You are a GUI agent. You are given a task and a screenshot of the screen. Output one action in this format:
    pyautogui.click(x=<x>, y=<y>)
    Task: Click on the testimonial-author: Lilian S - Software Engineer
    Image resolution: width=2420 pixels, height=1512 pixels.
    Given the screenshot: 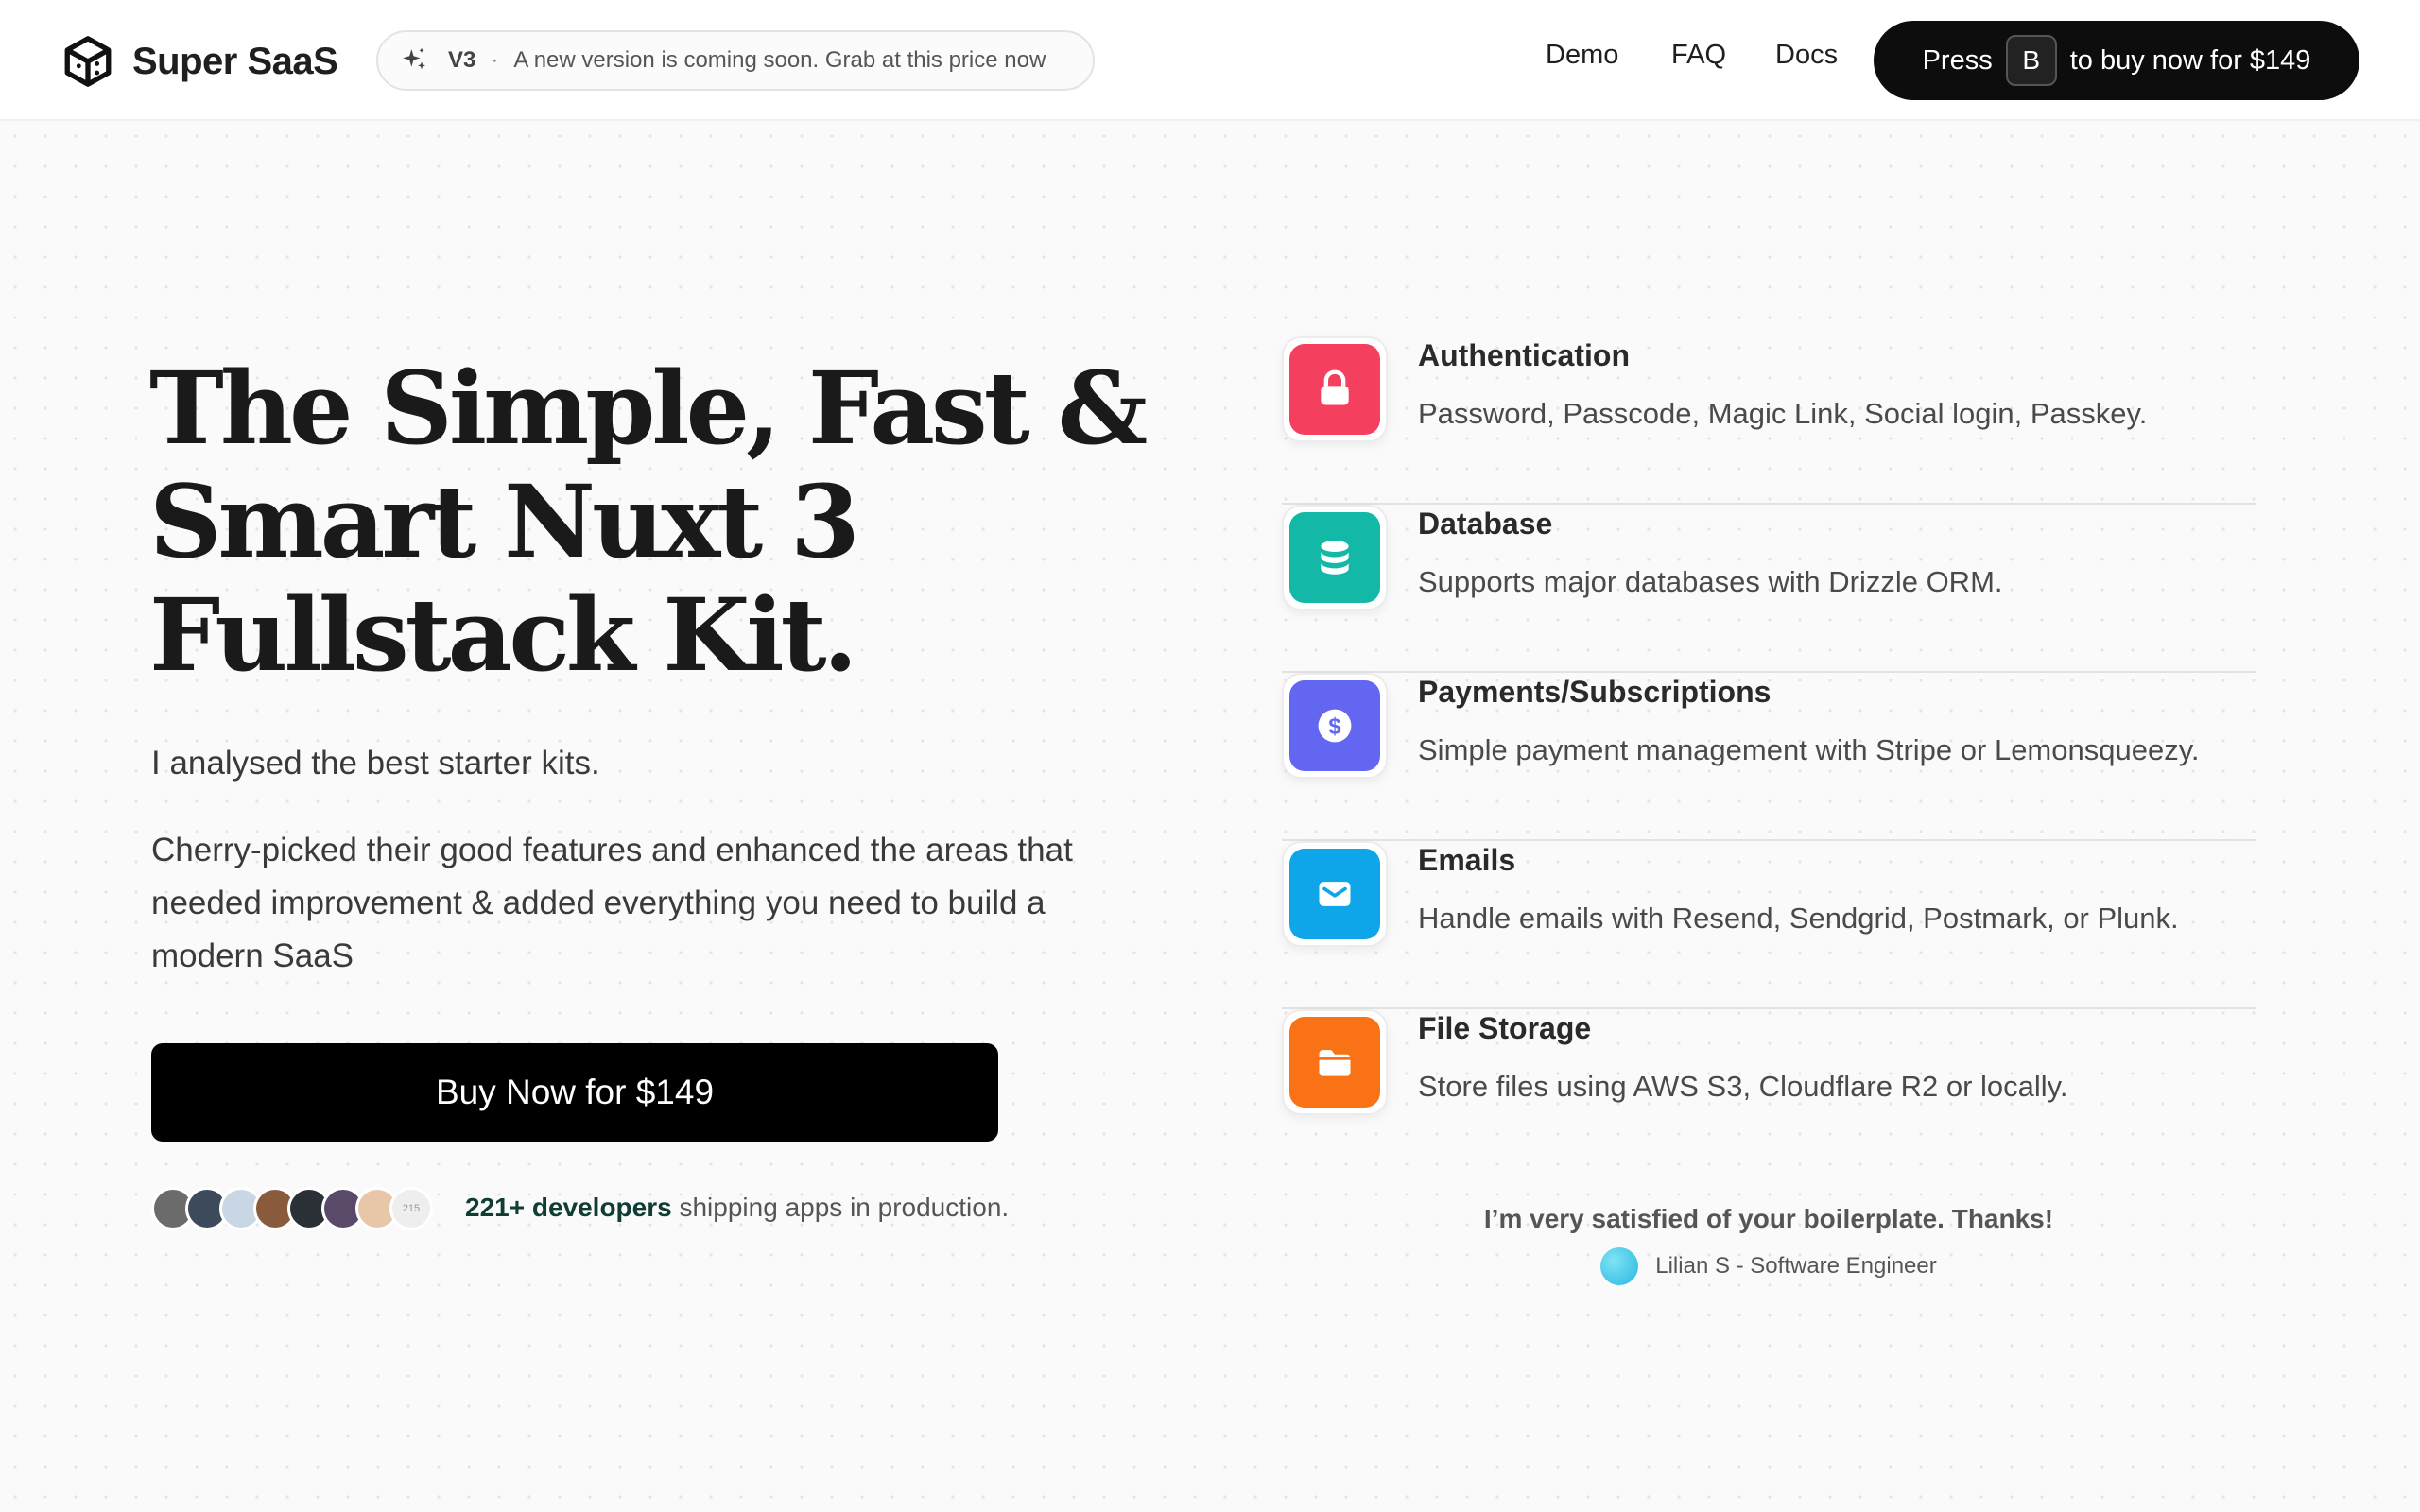 What is the action you would take?
    pyautogui.click(x=1769, y=1266)
    